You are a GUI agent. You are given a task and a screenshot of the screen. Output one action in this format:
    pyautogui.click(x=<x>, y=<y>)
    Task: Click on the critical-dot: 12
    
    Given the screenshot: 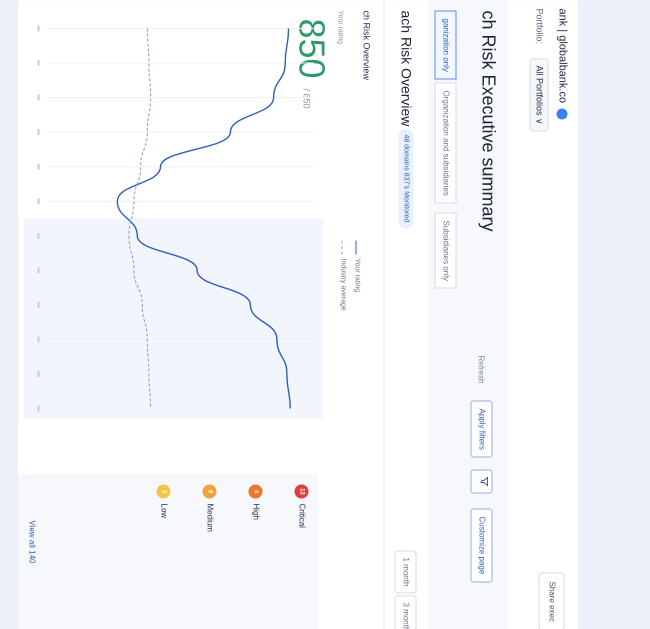 What is the action you would take?
    pyautogui.click(x=301, y=491)
    